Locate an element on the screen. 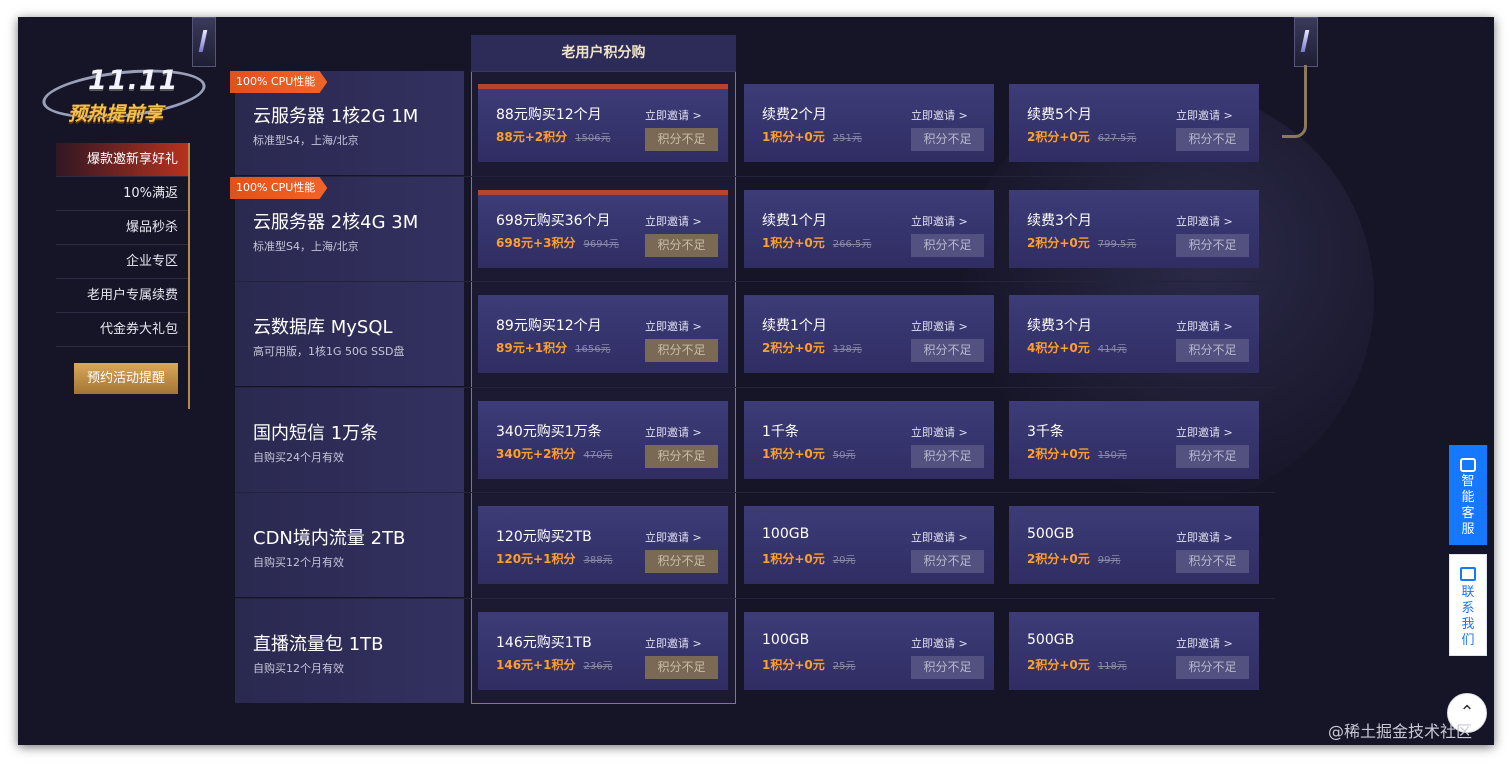 The width and height of the screenshot is (1512, 763). offer-price: 698元+3积分 9694元 is located at coordinates (557, 243).